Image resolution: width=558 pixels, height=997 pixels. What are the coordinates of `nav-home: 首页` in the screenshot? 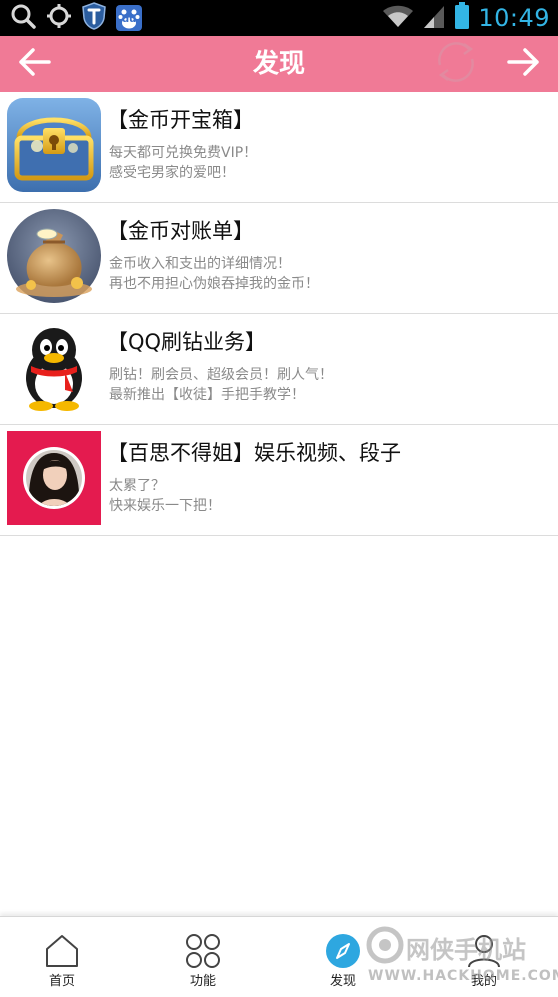 It's located at (62, 957).